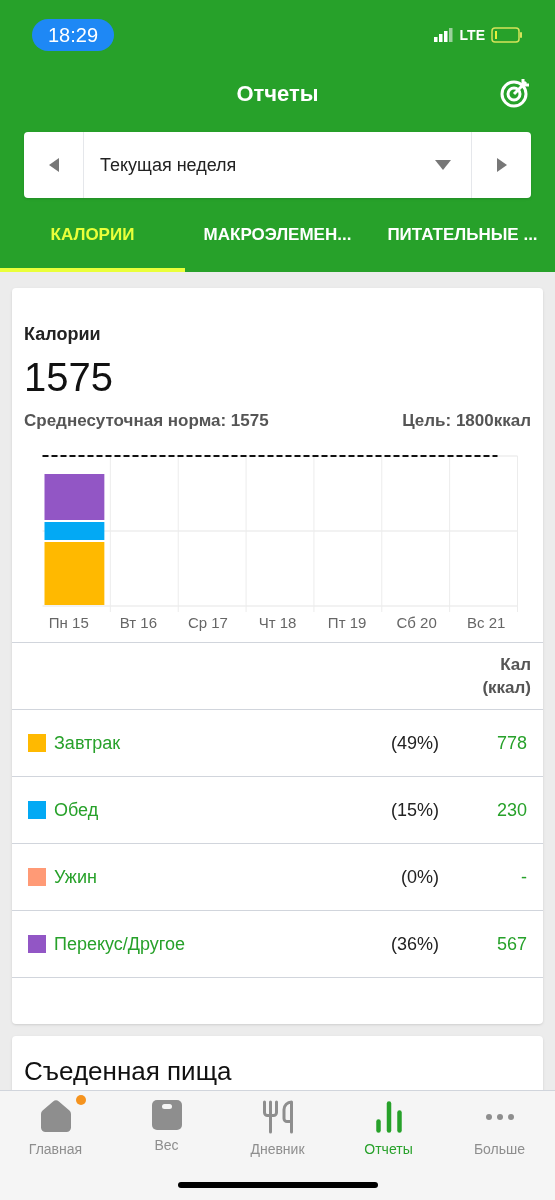 The width and height of the screenshot is (555, 1200). Describe the element at coordinates (499, 1117) in the screenshot. I see `more-icon` at that location.